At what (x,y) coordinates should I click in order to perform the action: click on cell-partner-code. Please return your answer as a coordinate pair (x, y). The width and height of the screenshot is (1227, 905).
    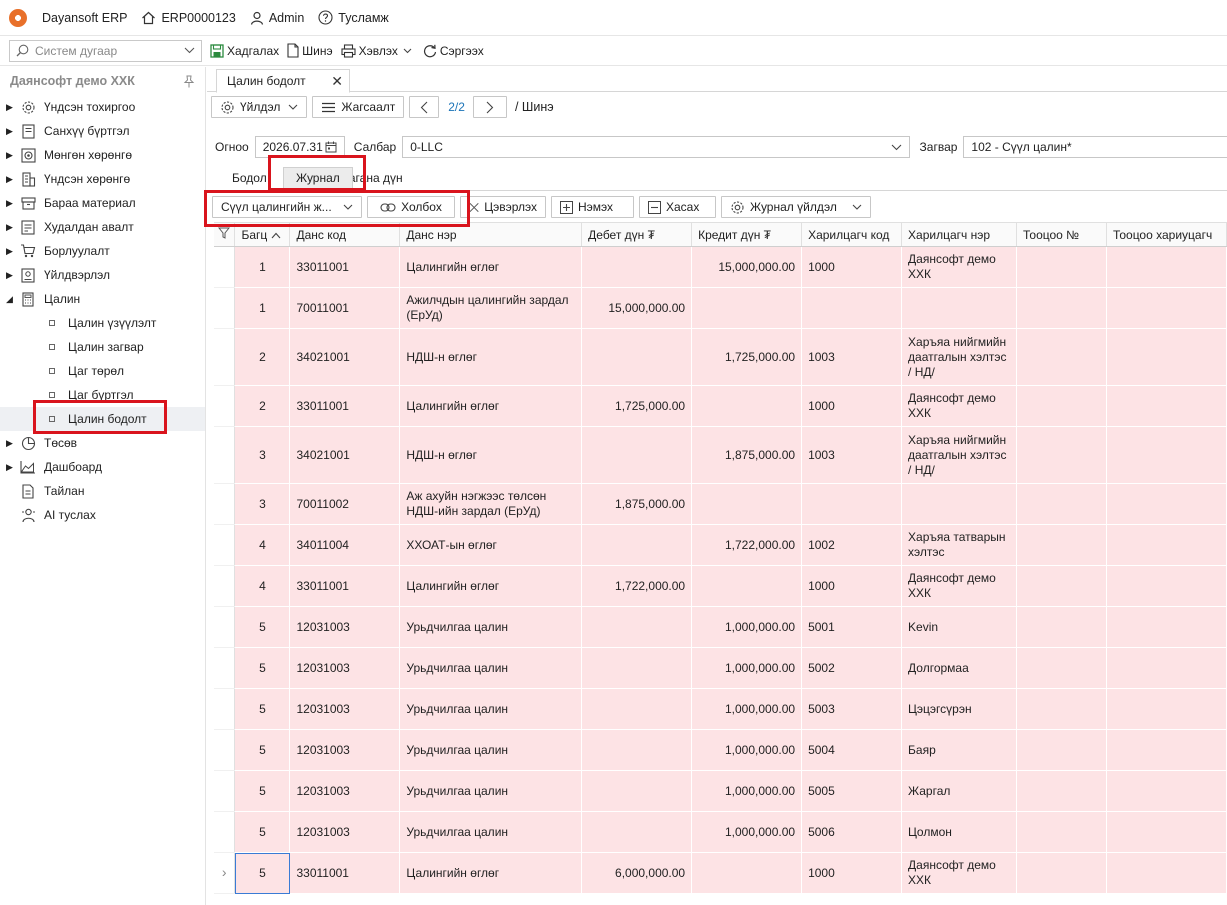
    Looking at the image, I should click on (852, 308).